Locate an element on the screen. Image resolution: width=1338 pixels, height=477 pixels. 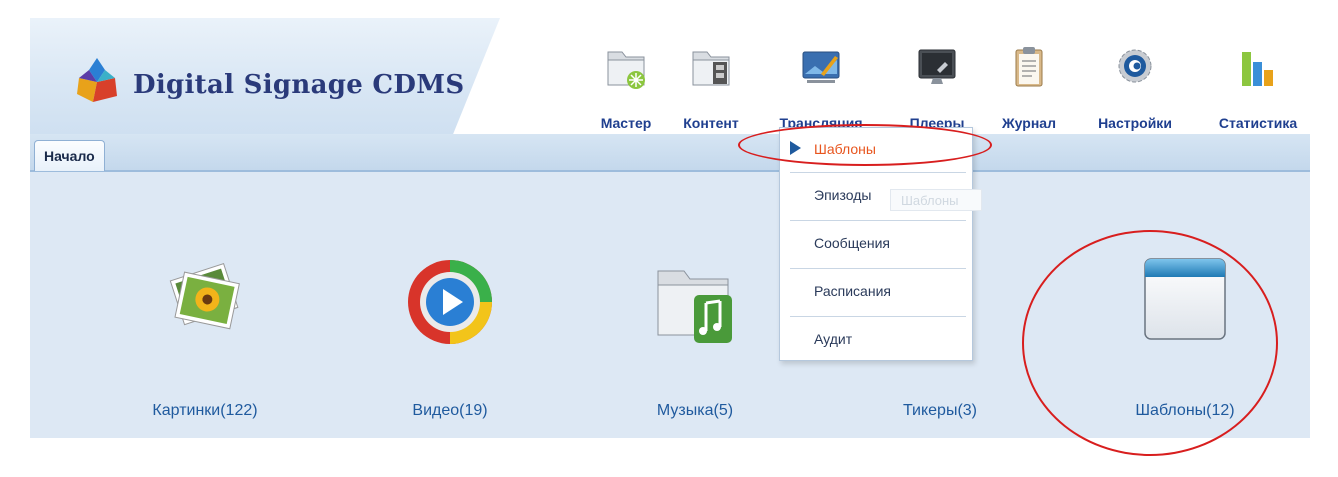
statistics-bars-icon is located at coordinates (1257, 69).